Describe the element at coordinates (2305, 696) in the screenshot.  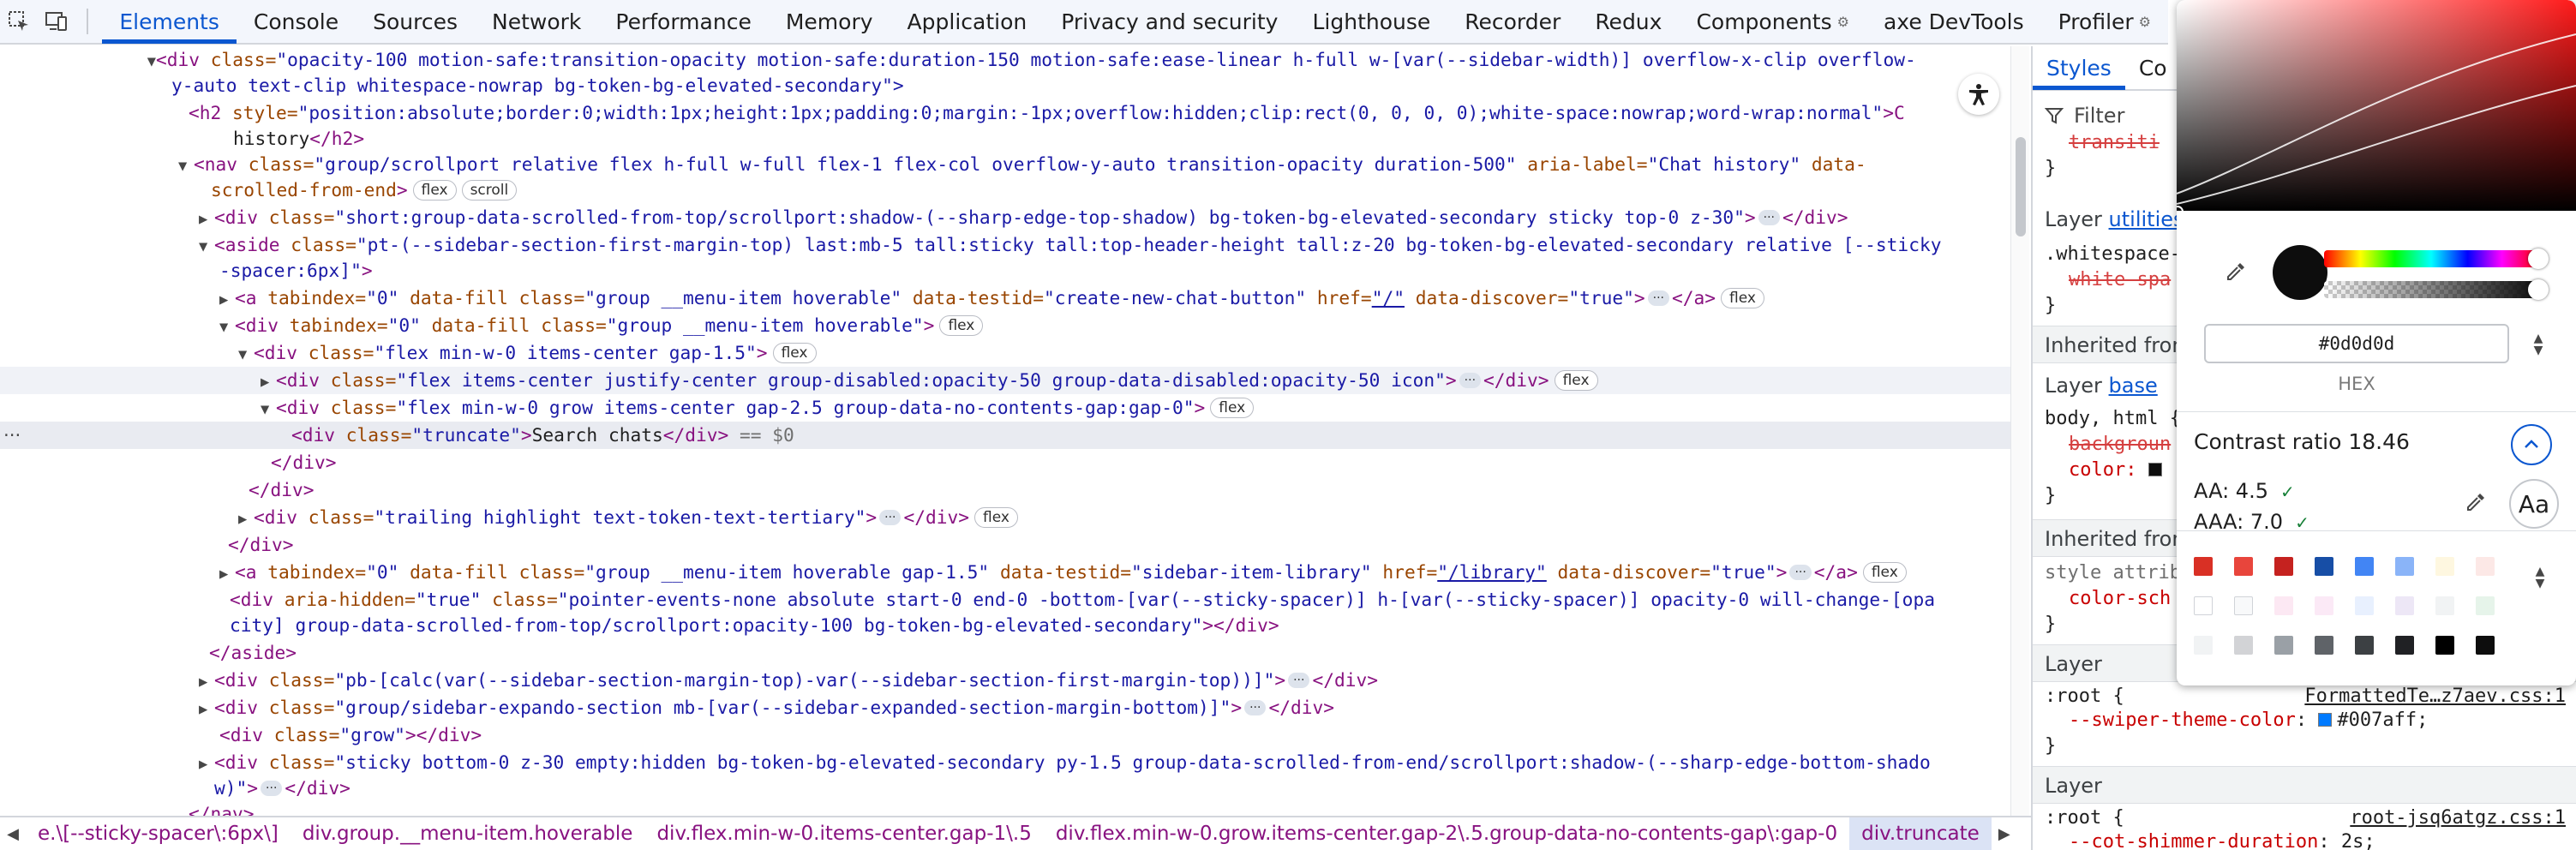
I see `css-selector: :root {FormattedTe…z7aev.css:1` at that location.